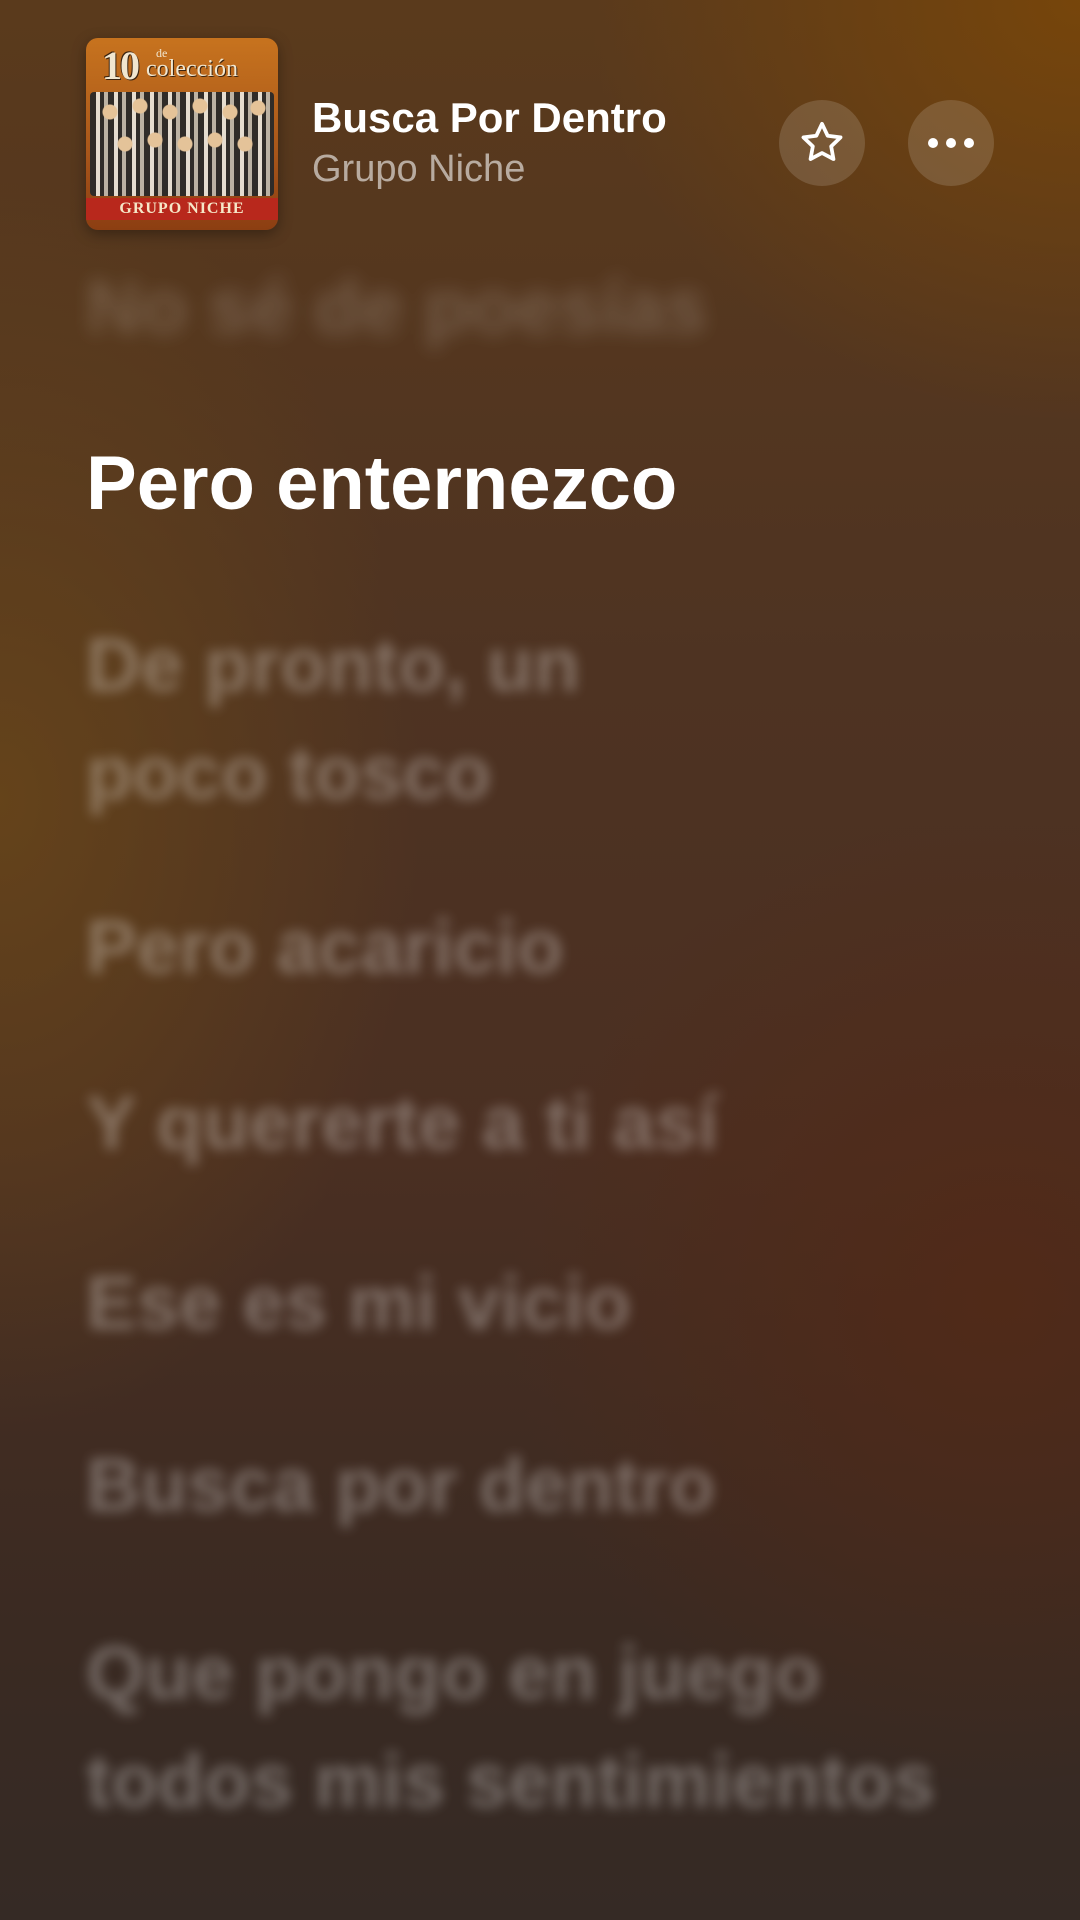 Image resolution: width=1080 pixels, height=1920 pixels. I want to click on more-options-button, so click(951, 143).